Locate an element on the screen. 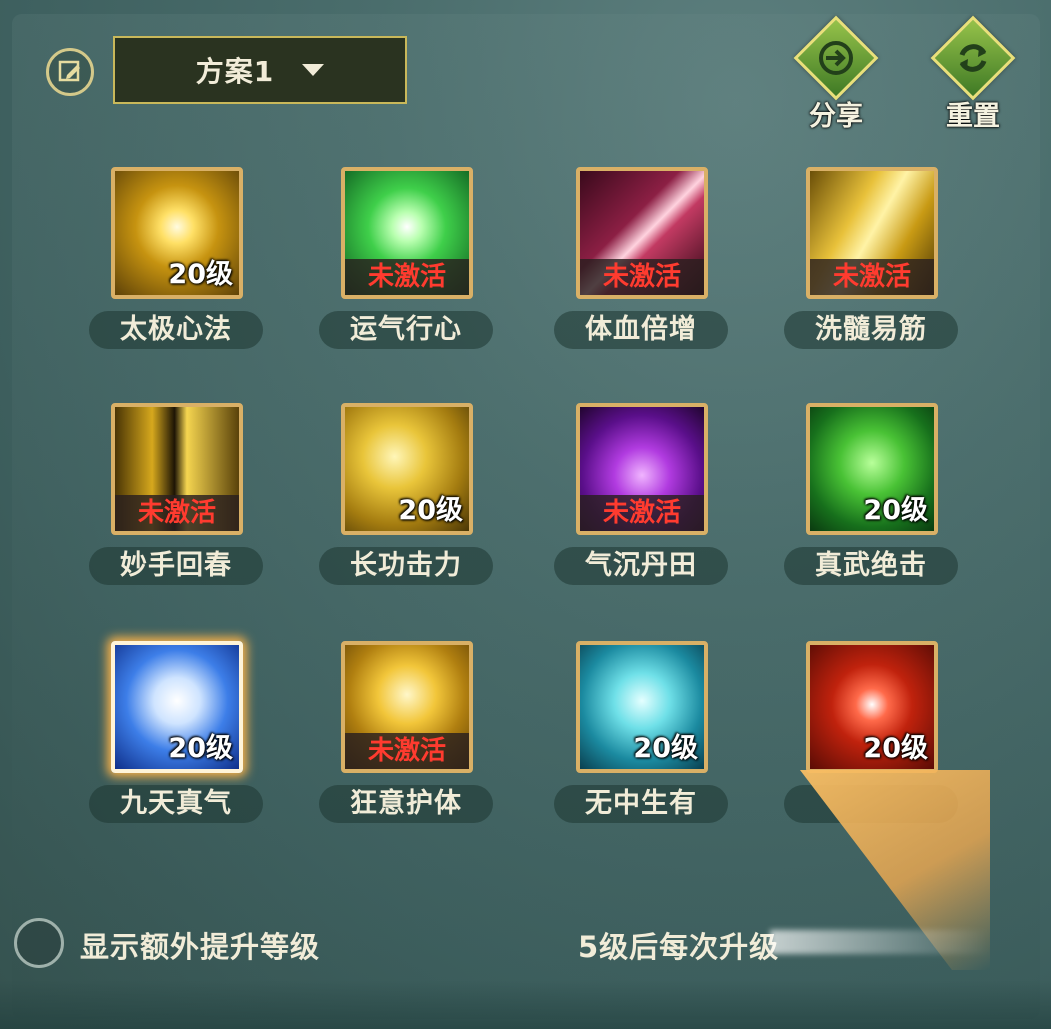  extra-level-toggle is located at coordinates (39, 943).